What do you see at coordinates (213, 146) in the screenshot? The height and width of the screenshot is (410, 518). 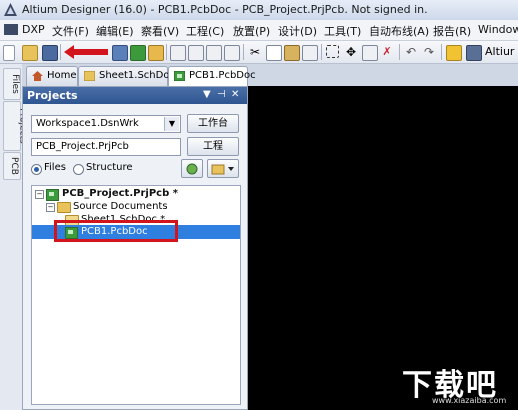 I see `project-button: 工程` at bounding box center [213, 146].